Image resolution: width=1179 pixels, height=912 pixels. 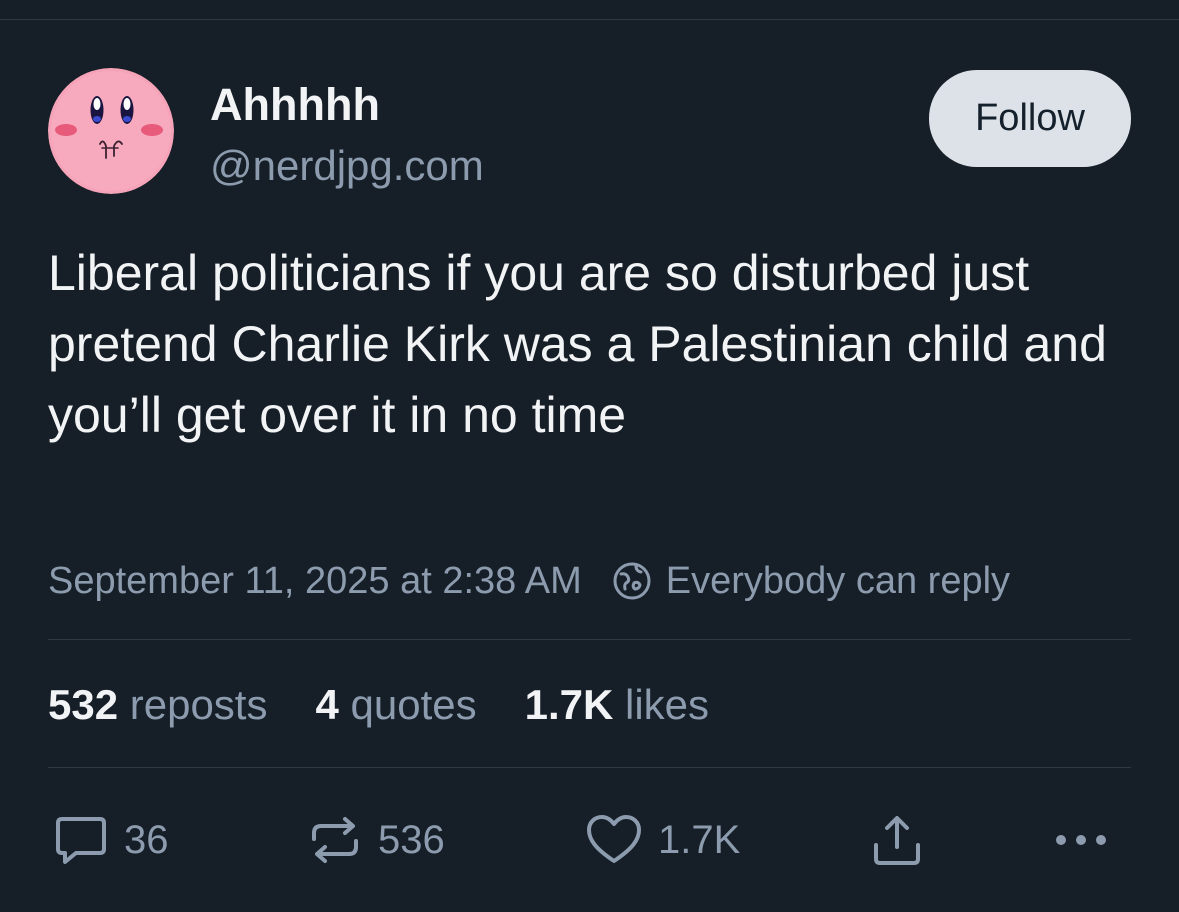 I want to click on quotes-label: quotes, so click(x=413, y=704).